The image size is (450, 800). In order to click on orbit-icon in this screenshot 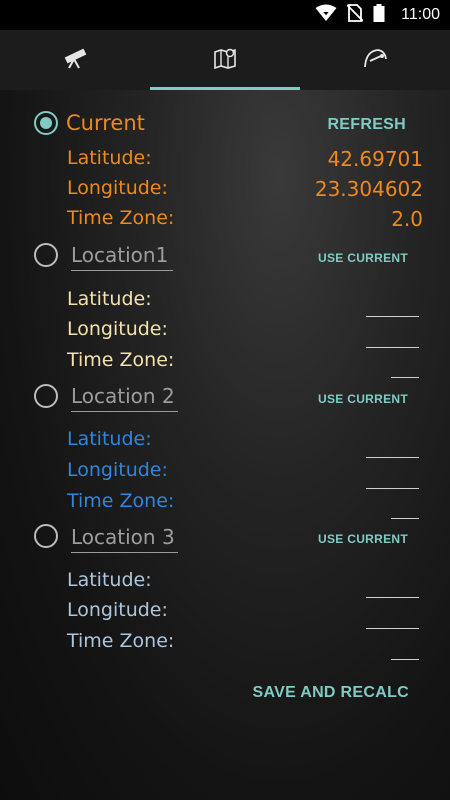, I will do `click(375, 60)`.